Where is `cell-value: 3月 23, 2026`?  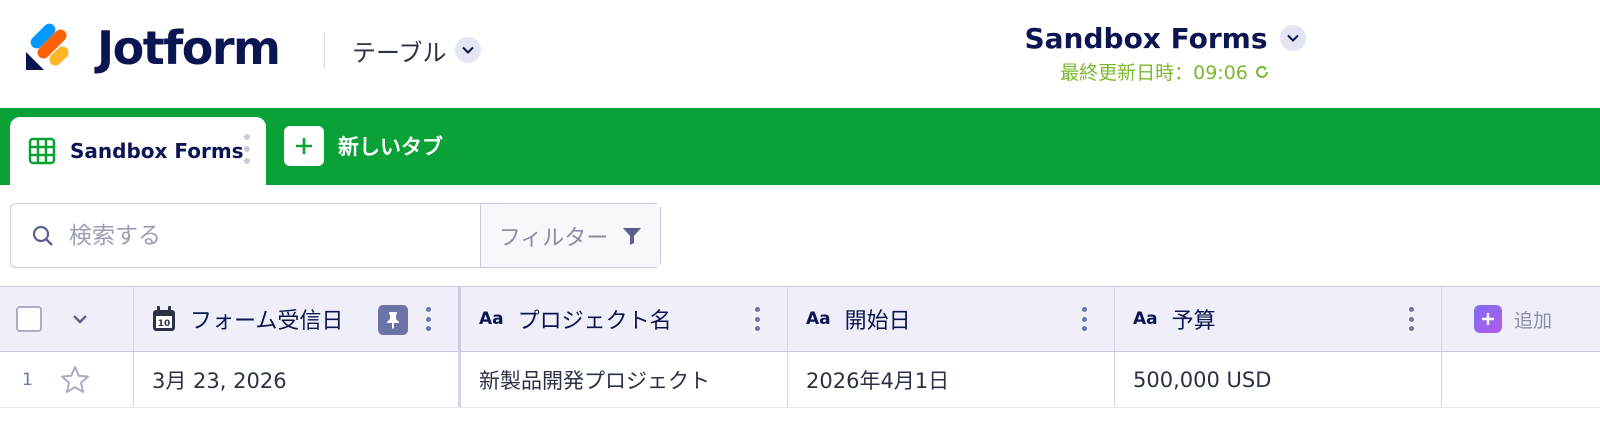
cell-value: 3月 23, 2026 is located at coordinates (219, 380).